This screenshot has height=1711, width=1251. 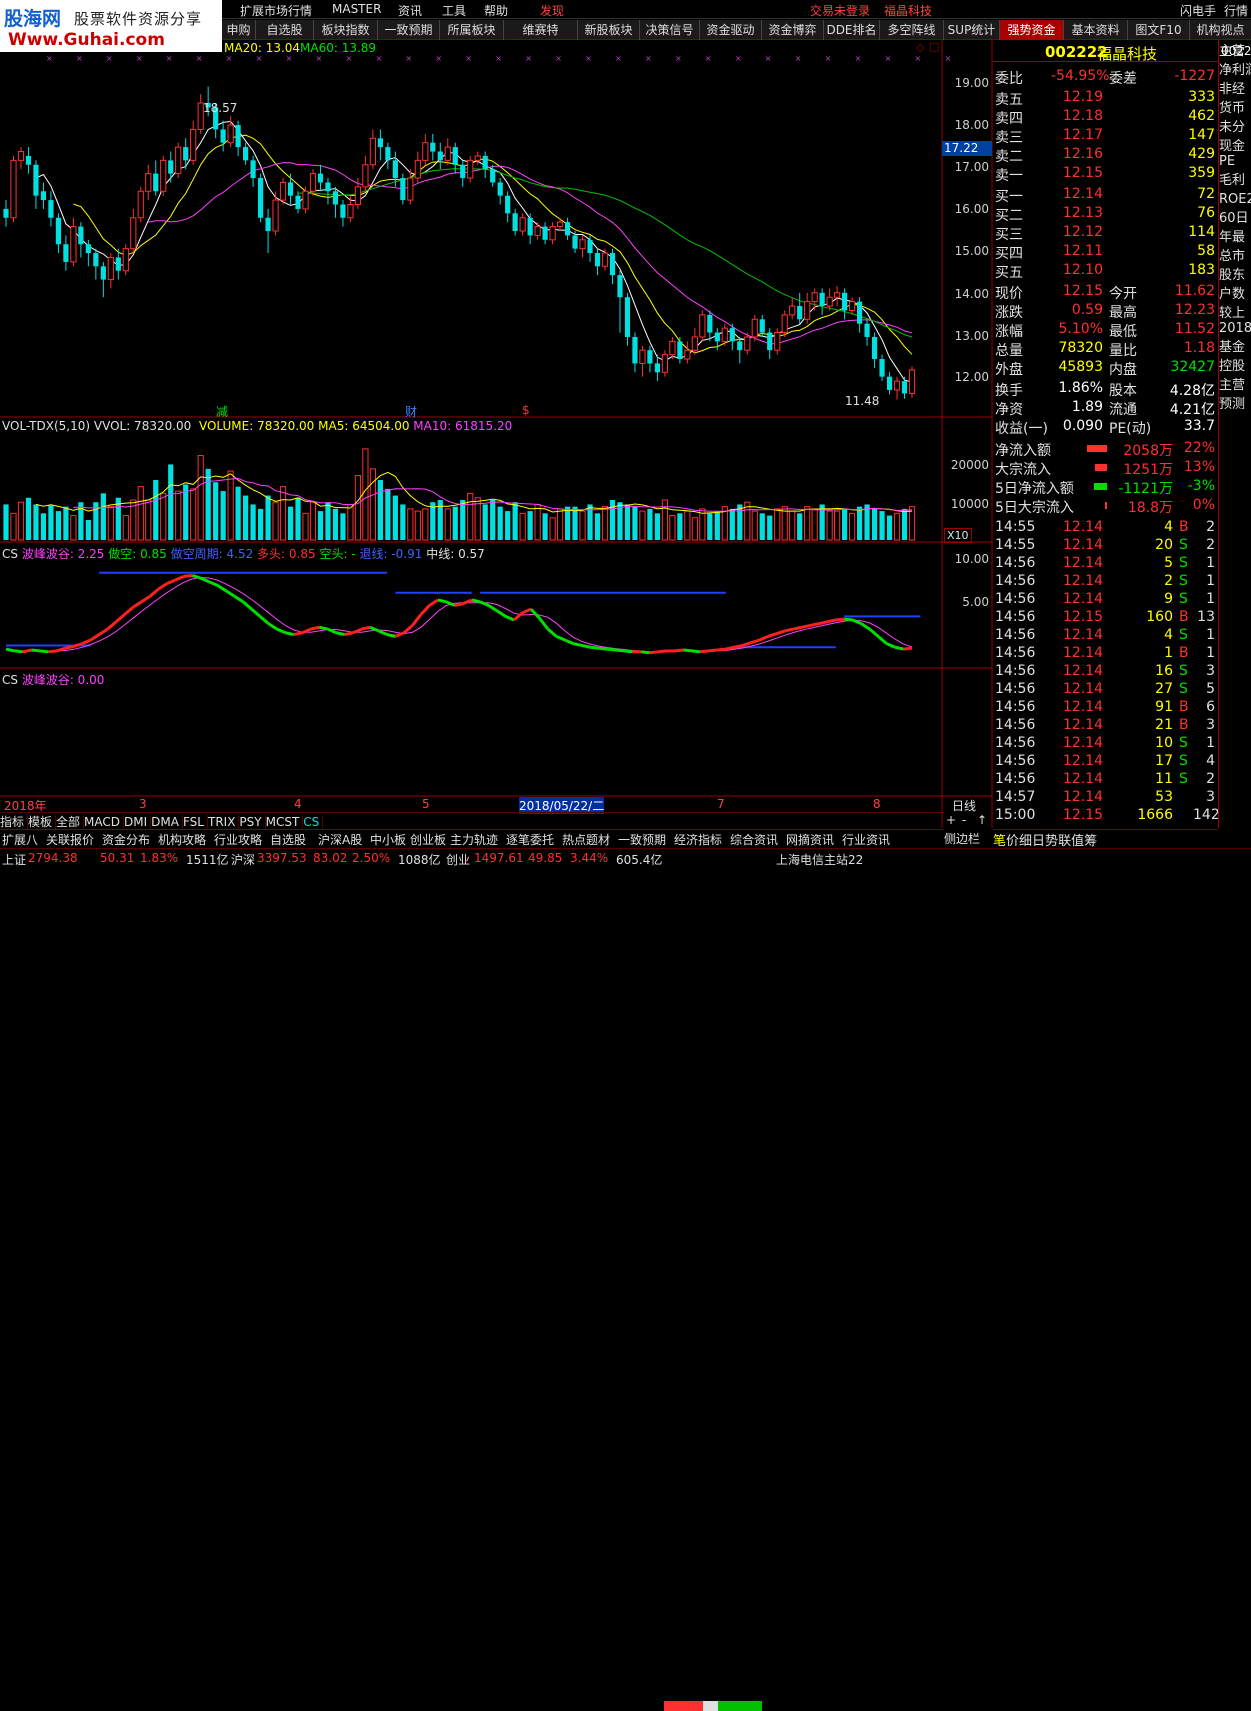 What do you see at coordinates (104, 822) in the screenshot?
I see `indicator-tab: MACD` at bounding box center [104, 822].